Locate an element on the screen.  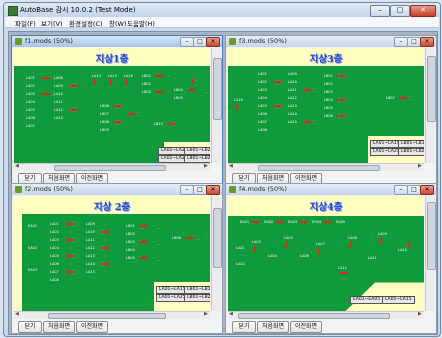
menu-file: 파일(F) is located at coordinates (25, 23).